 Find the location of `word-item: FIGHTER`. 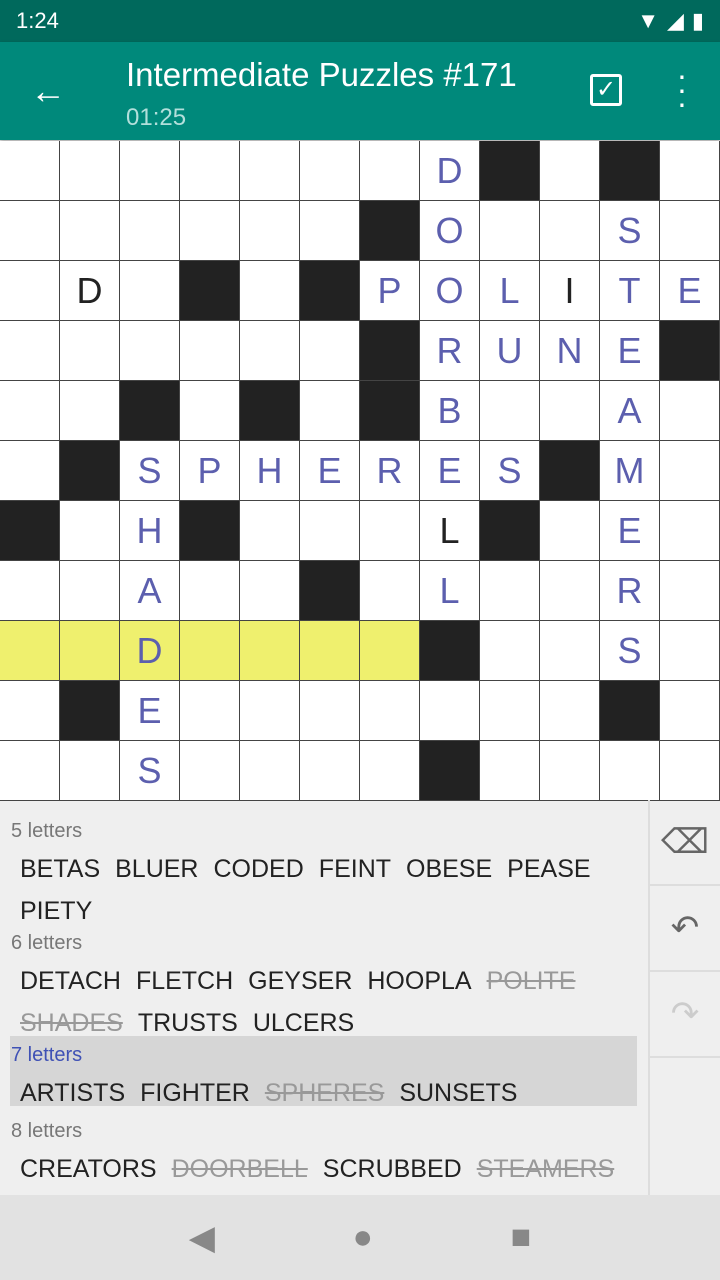

word-item: FIGHTER is located at coordinates (195, 1093).